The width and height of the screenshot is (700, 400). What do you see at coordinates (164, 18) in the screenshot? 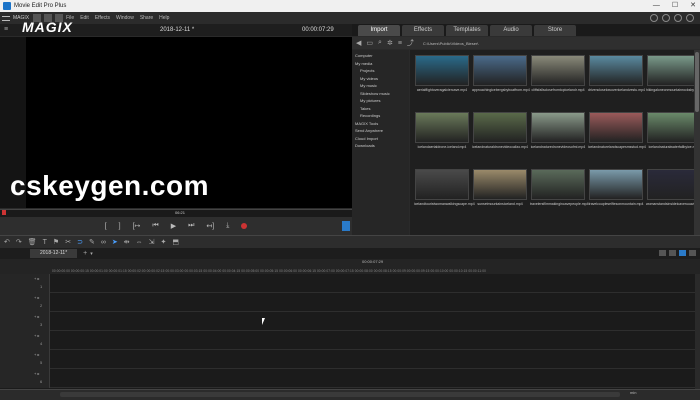
I see `menu-help: Help` at bounding box center [164, 18].